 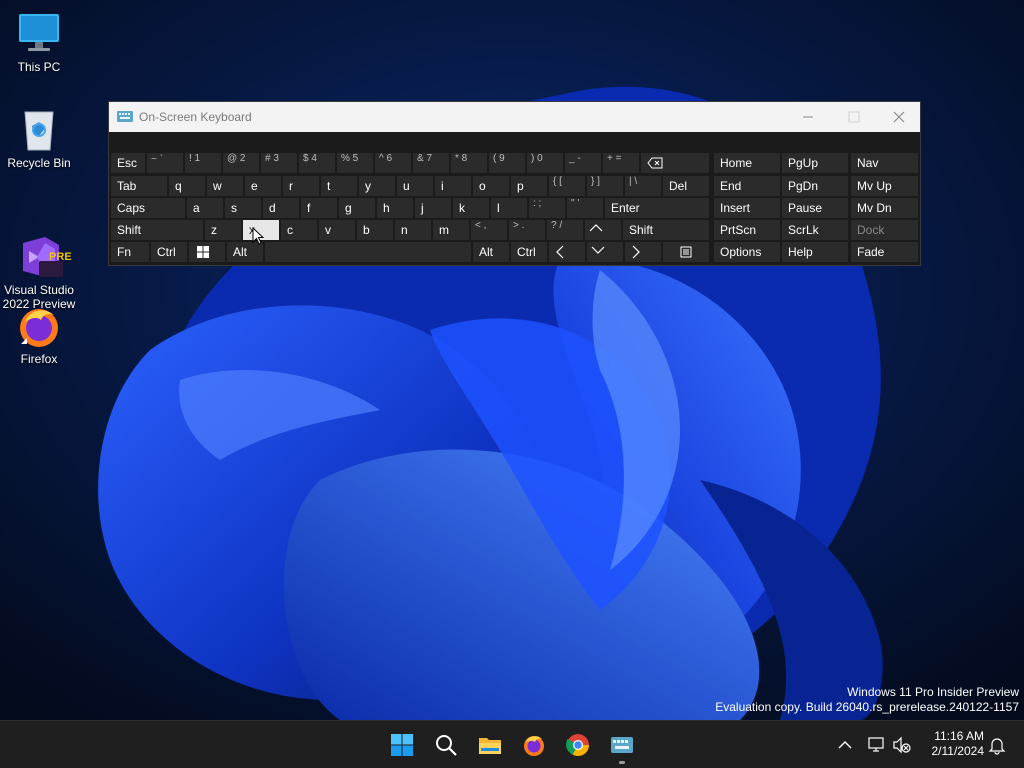 What do you see at coordinates (884, 252) in the screenshot?
I see `key-fade: Fade` at bounding box center [884, 252].